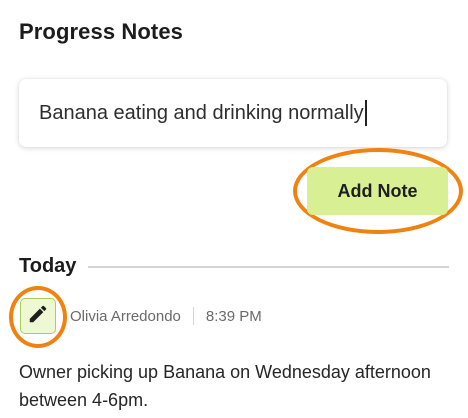 This screenshot has width=468, height=418. I want to click on text-caret, so click(365, 113).